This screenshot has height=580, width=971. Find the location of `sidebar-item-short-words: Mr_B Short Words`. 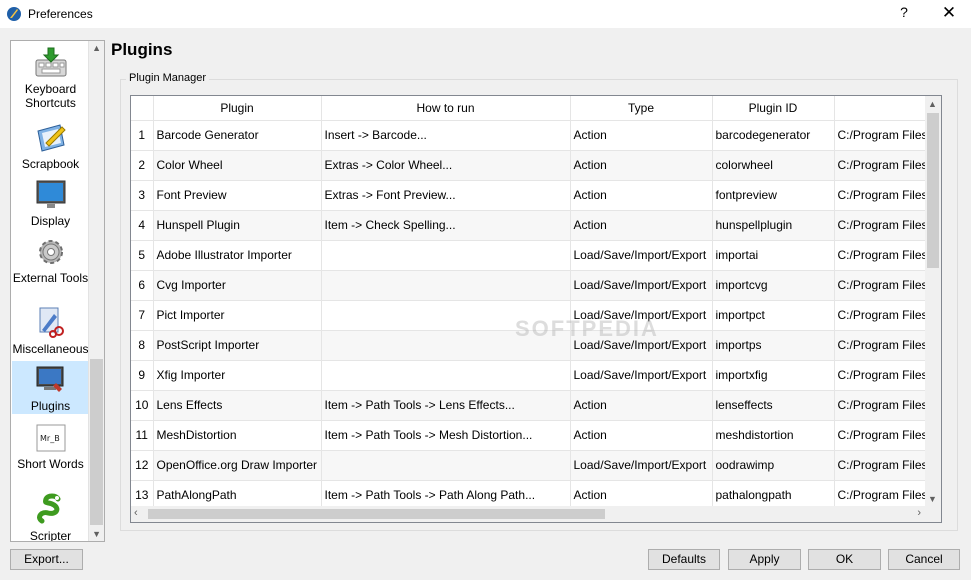

sidebar-item-short-words: Mr_B Short Words is located at coordinates (50, 446).